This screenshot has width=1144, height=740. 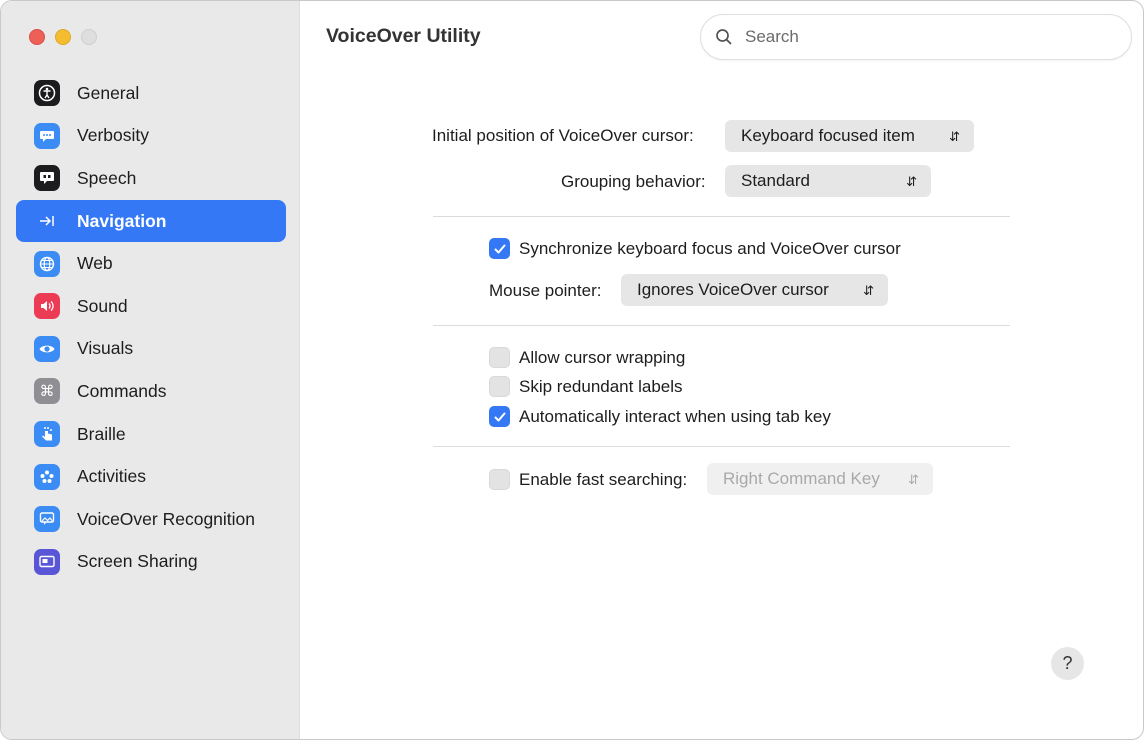 I want to click on speech-quote-icon, so click(x=47, y=178).